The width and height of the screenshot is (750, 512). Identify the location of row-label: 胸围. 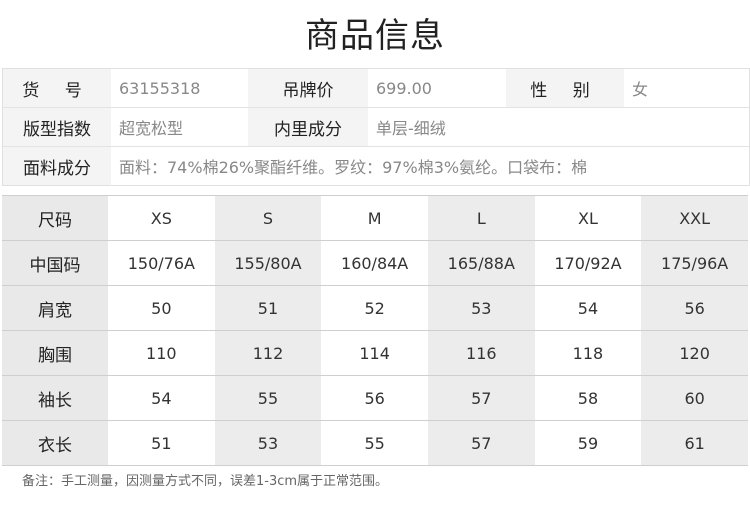
(55, 353).